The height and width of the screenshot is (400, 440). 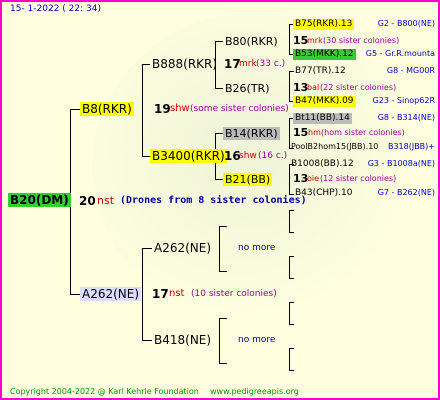 I want to click on gen4-node-5: Bt11(BB).14, so click(x=322, y=118).